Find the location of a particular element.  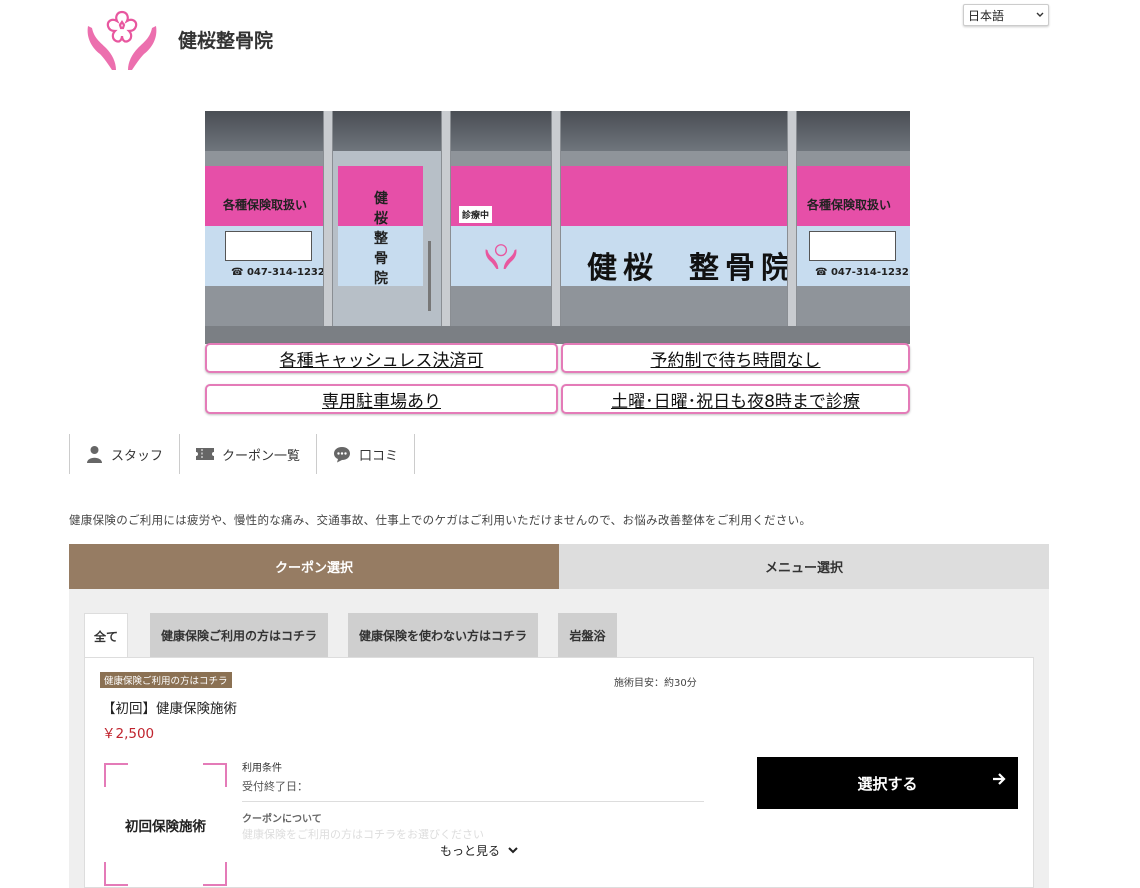

feature-parking: 専用駐車場あり is located at coordinates (381, 399).